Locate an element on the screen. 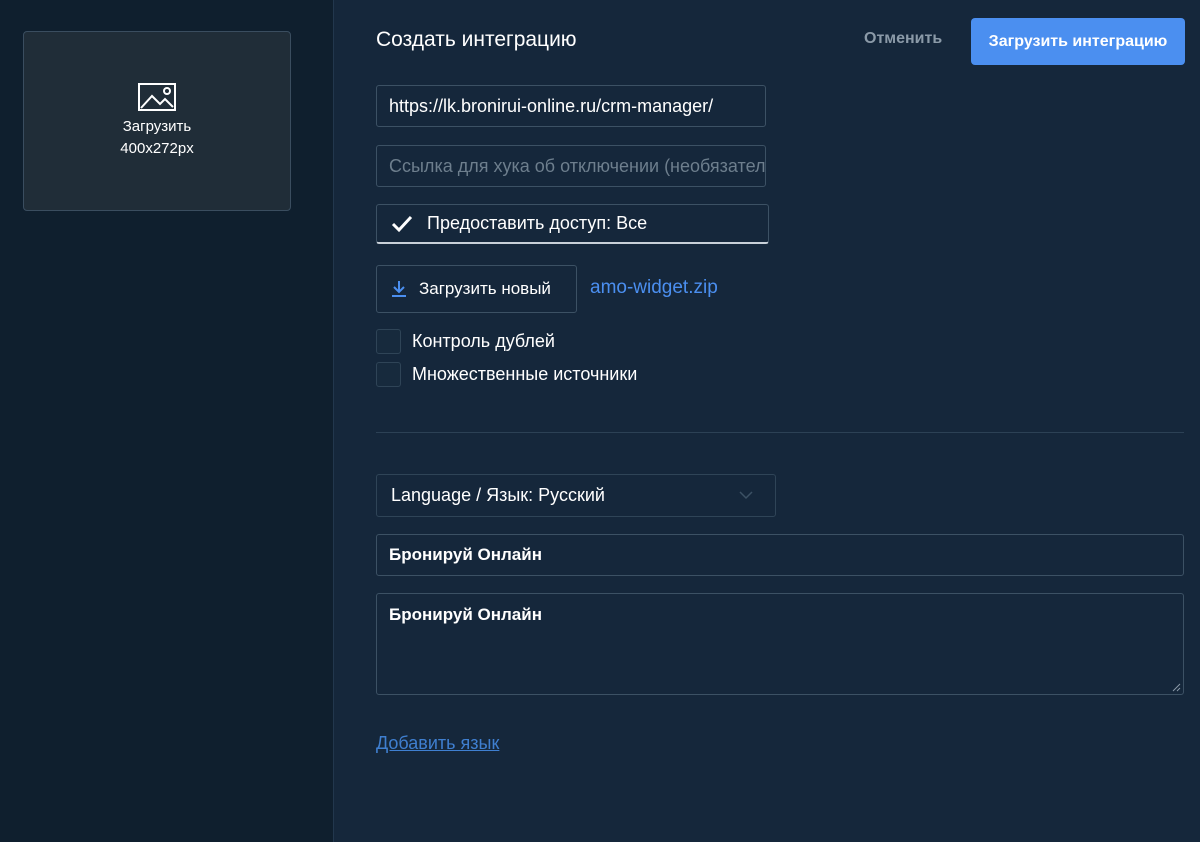 The height and width of the screenshot is (842, 1200). add-language-link: Добавить язык is located at coordinates (437, 743).